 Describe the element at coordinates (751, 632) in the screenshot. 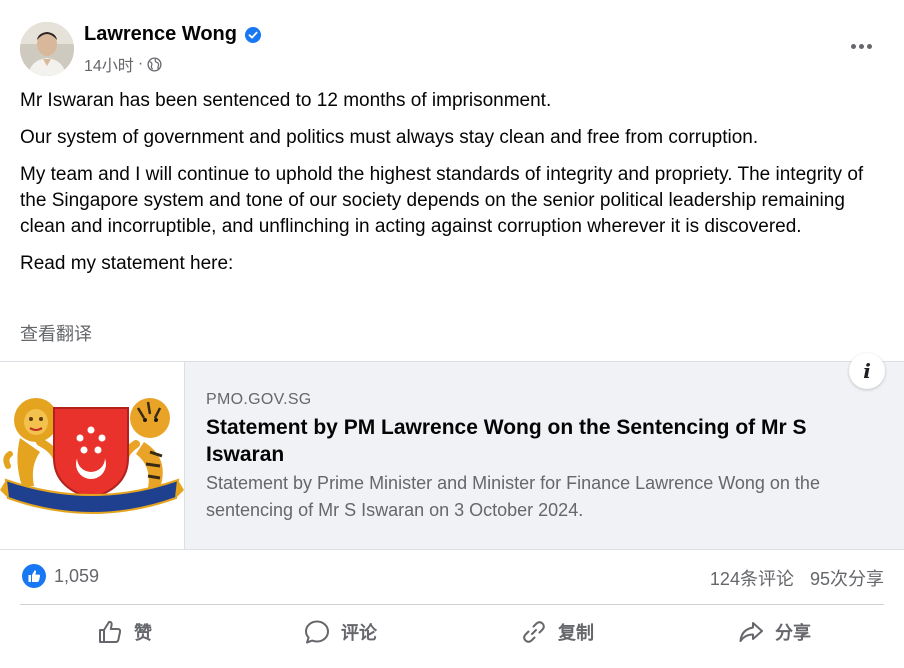

I see `share-arrow-icon` at that location.